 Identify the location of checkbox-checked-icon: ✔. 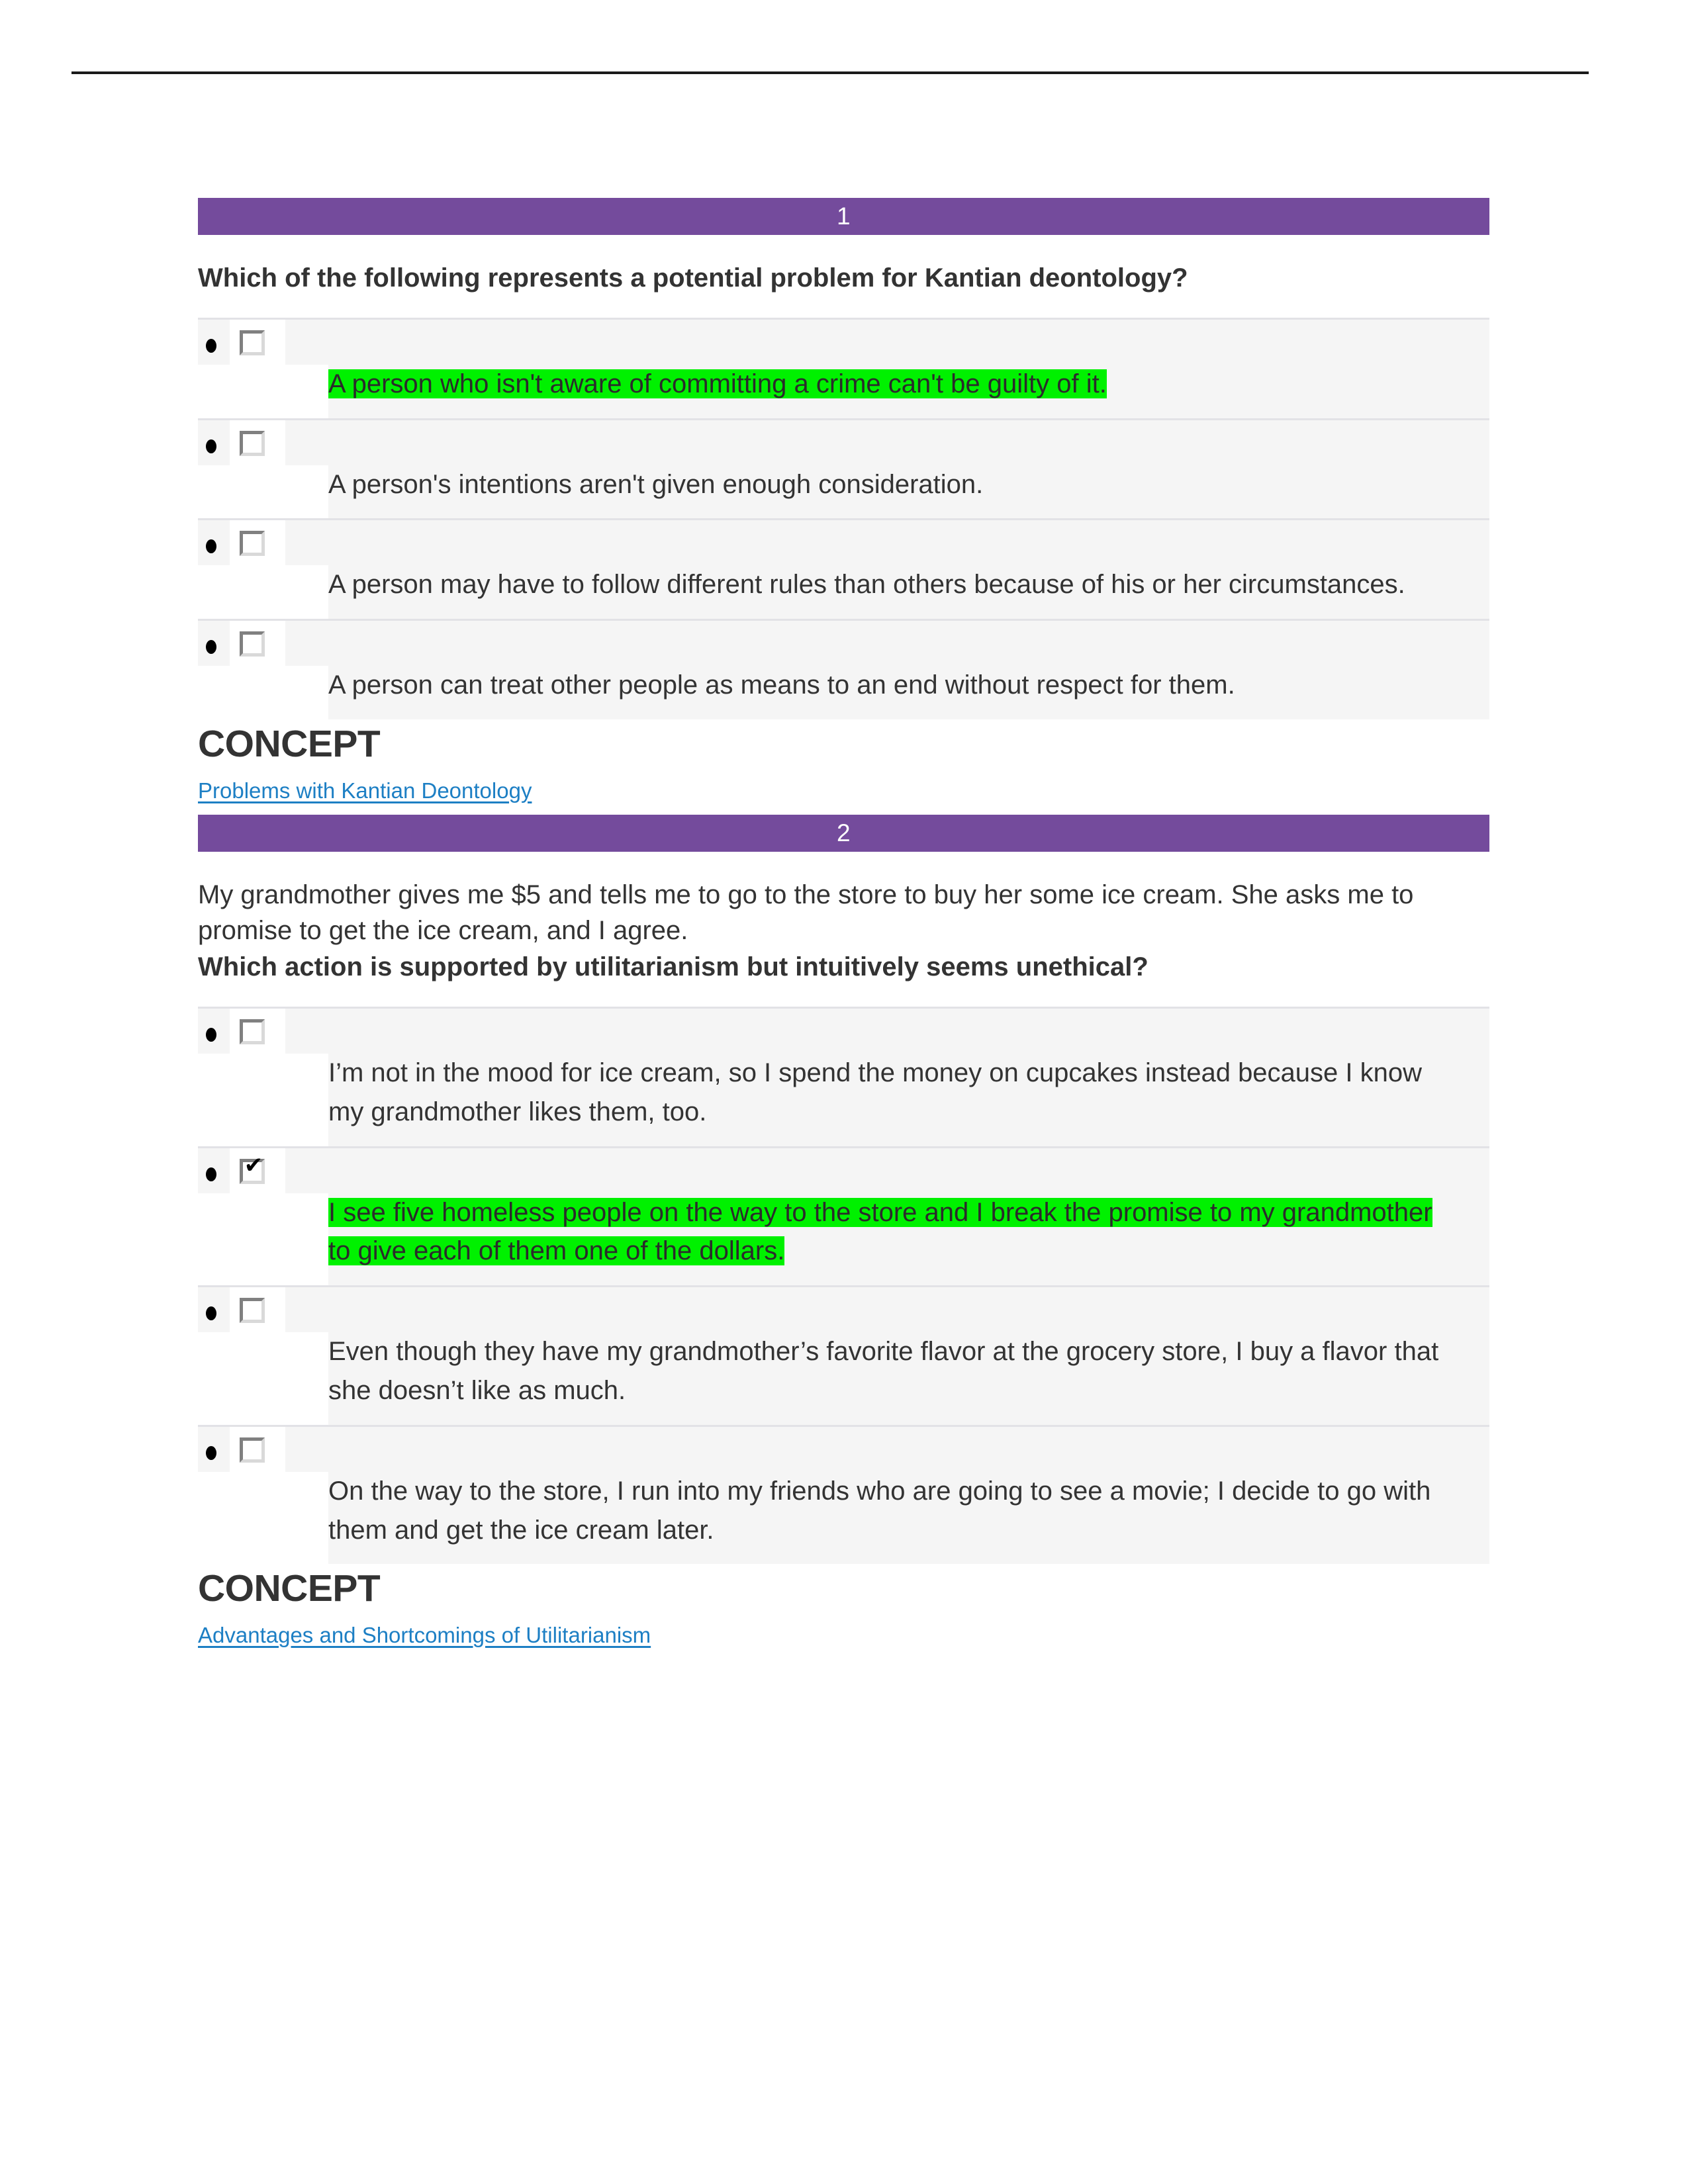
(252, 1168).